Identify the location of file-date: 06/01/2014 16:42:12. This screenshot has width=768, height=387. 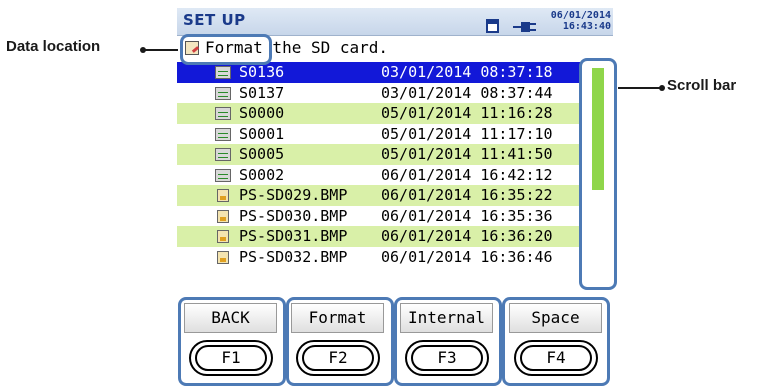
(467, 174).